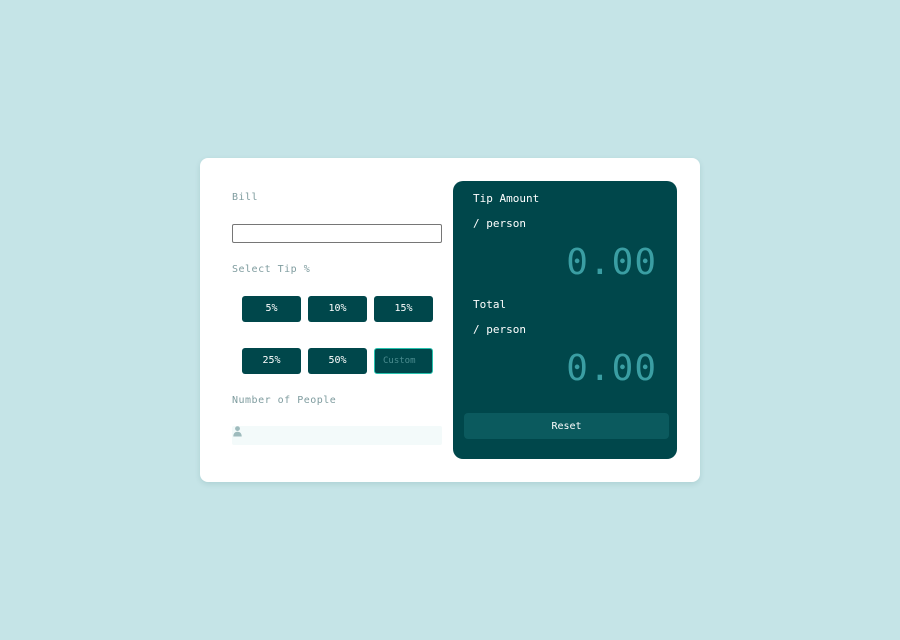  Describe the element at coordinates (403, 309) in the screenshot. I see `tip-15-button: 15%` at that location.